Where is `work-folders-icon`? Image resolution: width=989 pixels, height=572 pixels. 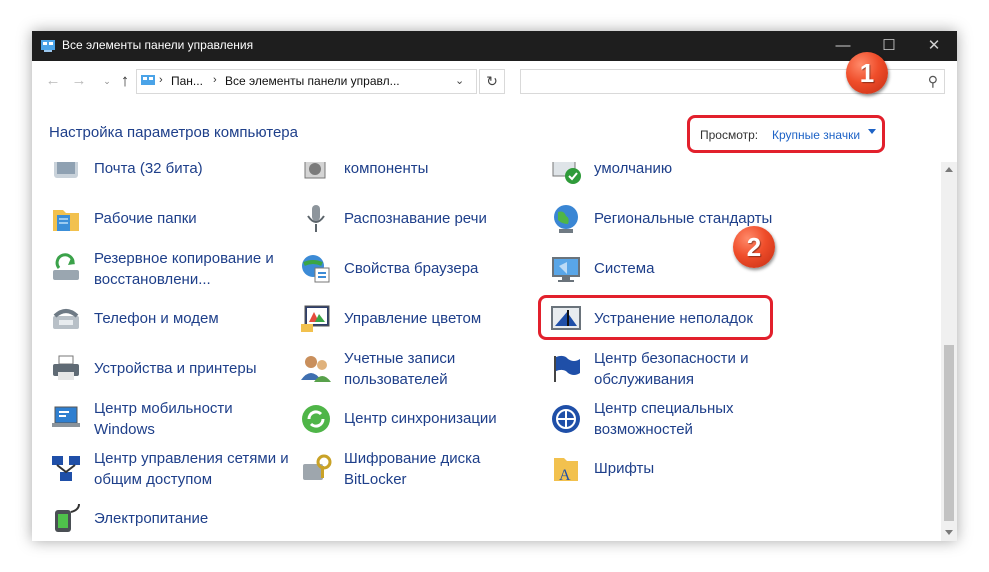 work-folders-icon is located at coordinates (66, 220).